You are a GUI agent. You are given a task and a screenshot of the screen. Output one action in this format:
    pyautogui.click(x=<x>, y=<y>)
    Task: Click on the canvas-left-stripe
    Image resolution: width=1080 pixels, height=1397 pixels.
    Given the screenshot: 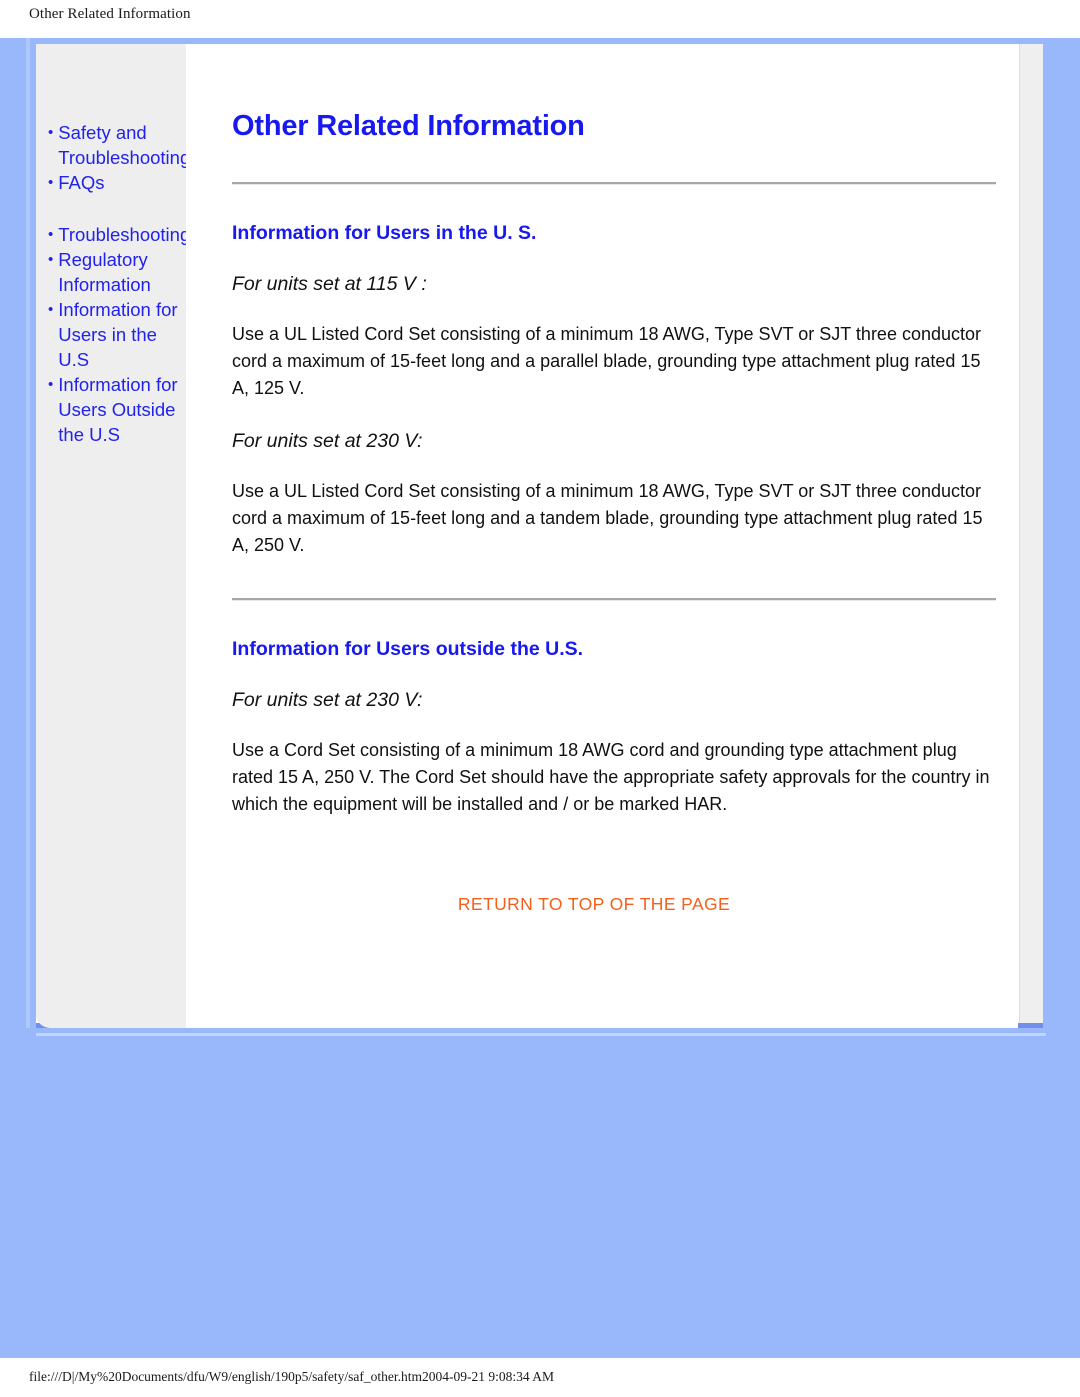 What is the action you would take?
    pyautogui.click(x=28, y=533)
    